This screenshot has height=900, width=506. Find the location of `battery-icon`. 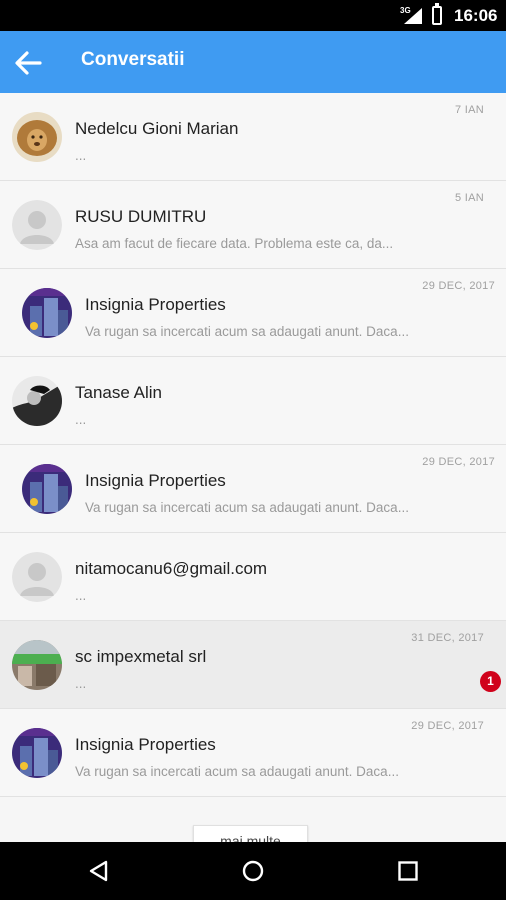

battery-icon is located at coordinates (437, 14).